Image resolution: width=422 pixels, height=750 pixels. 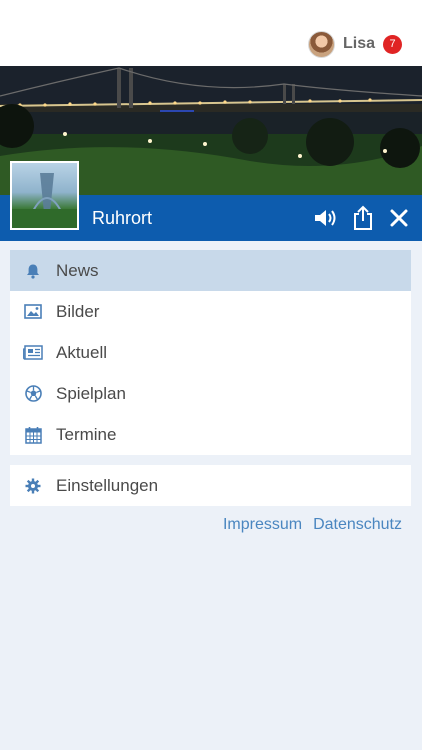 What do you see at coordinates (210, 270) in the screenshot?
I see `menu-item-news: News` at bounding box center [210, 270].